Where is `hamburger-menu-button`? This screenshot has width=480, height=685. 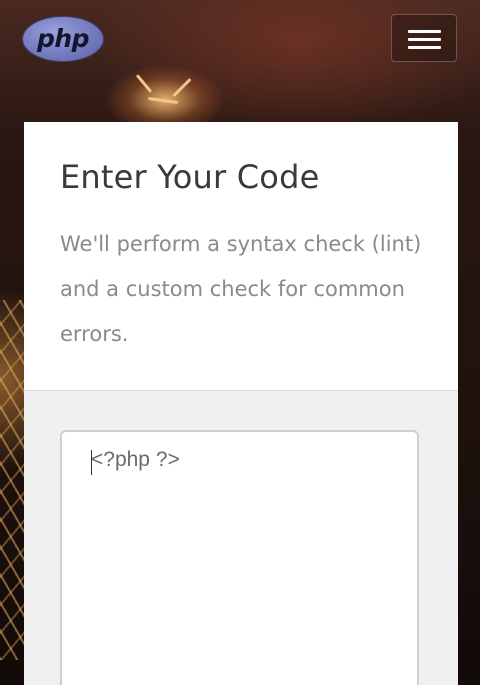 hamburger-menu-button is located at coordinates (424, 38).